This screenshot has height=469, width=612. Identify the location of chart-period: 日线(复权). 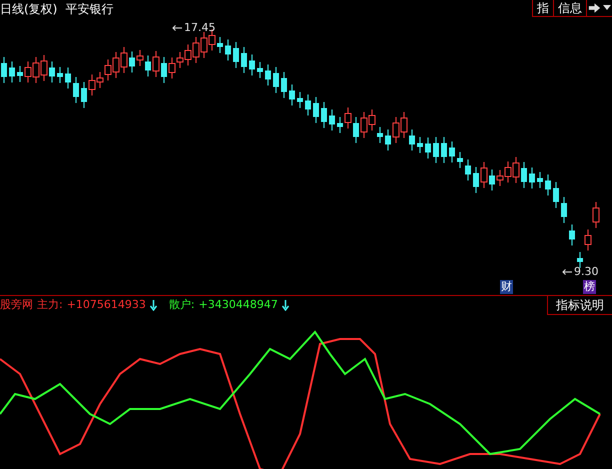
(29, 9).